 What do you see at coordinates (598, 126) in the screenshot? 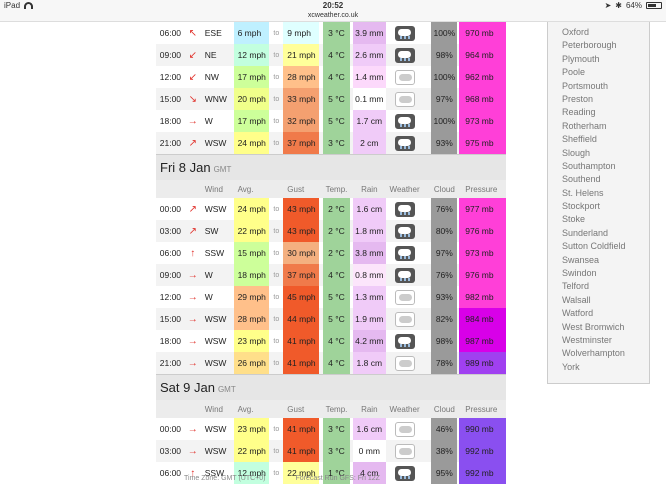
I see `city-link: Rotherham` at bounding box center [598, 126].